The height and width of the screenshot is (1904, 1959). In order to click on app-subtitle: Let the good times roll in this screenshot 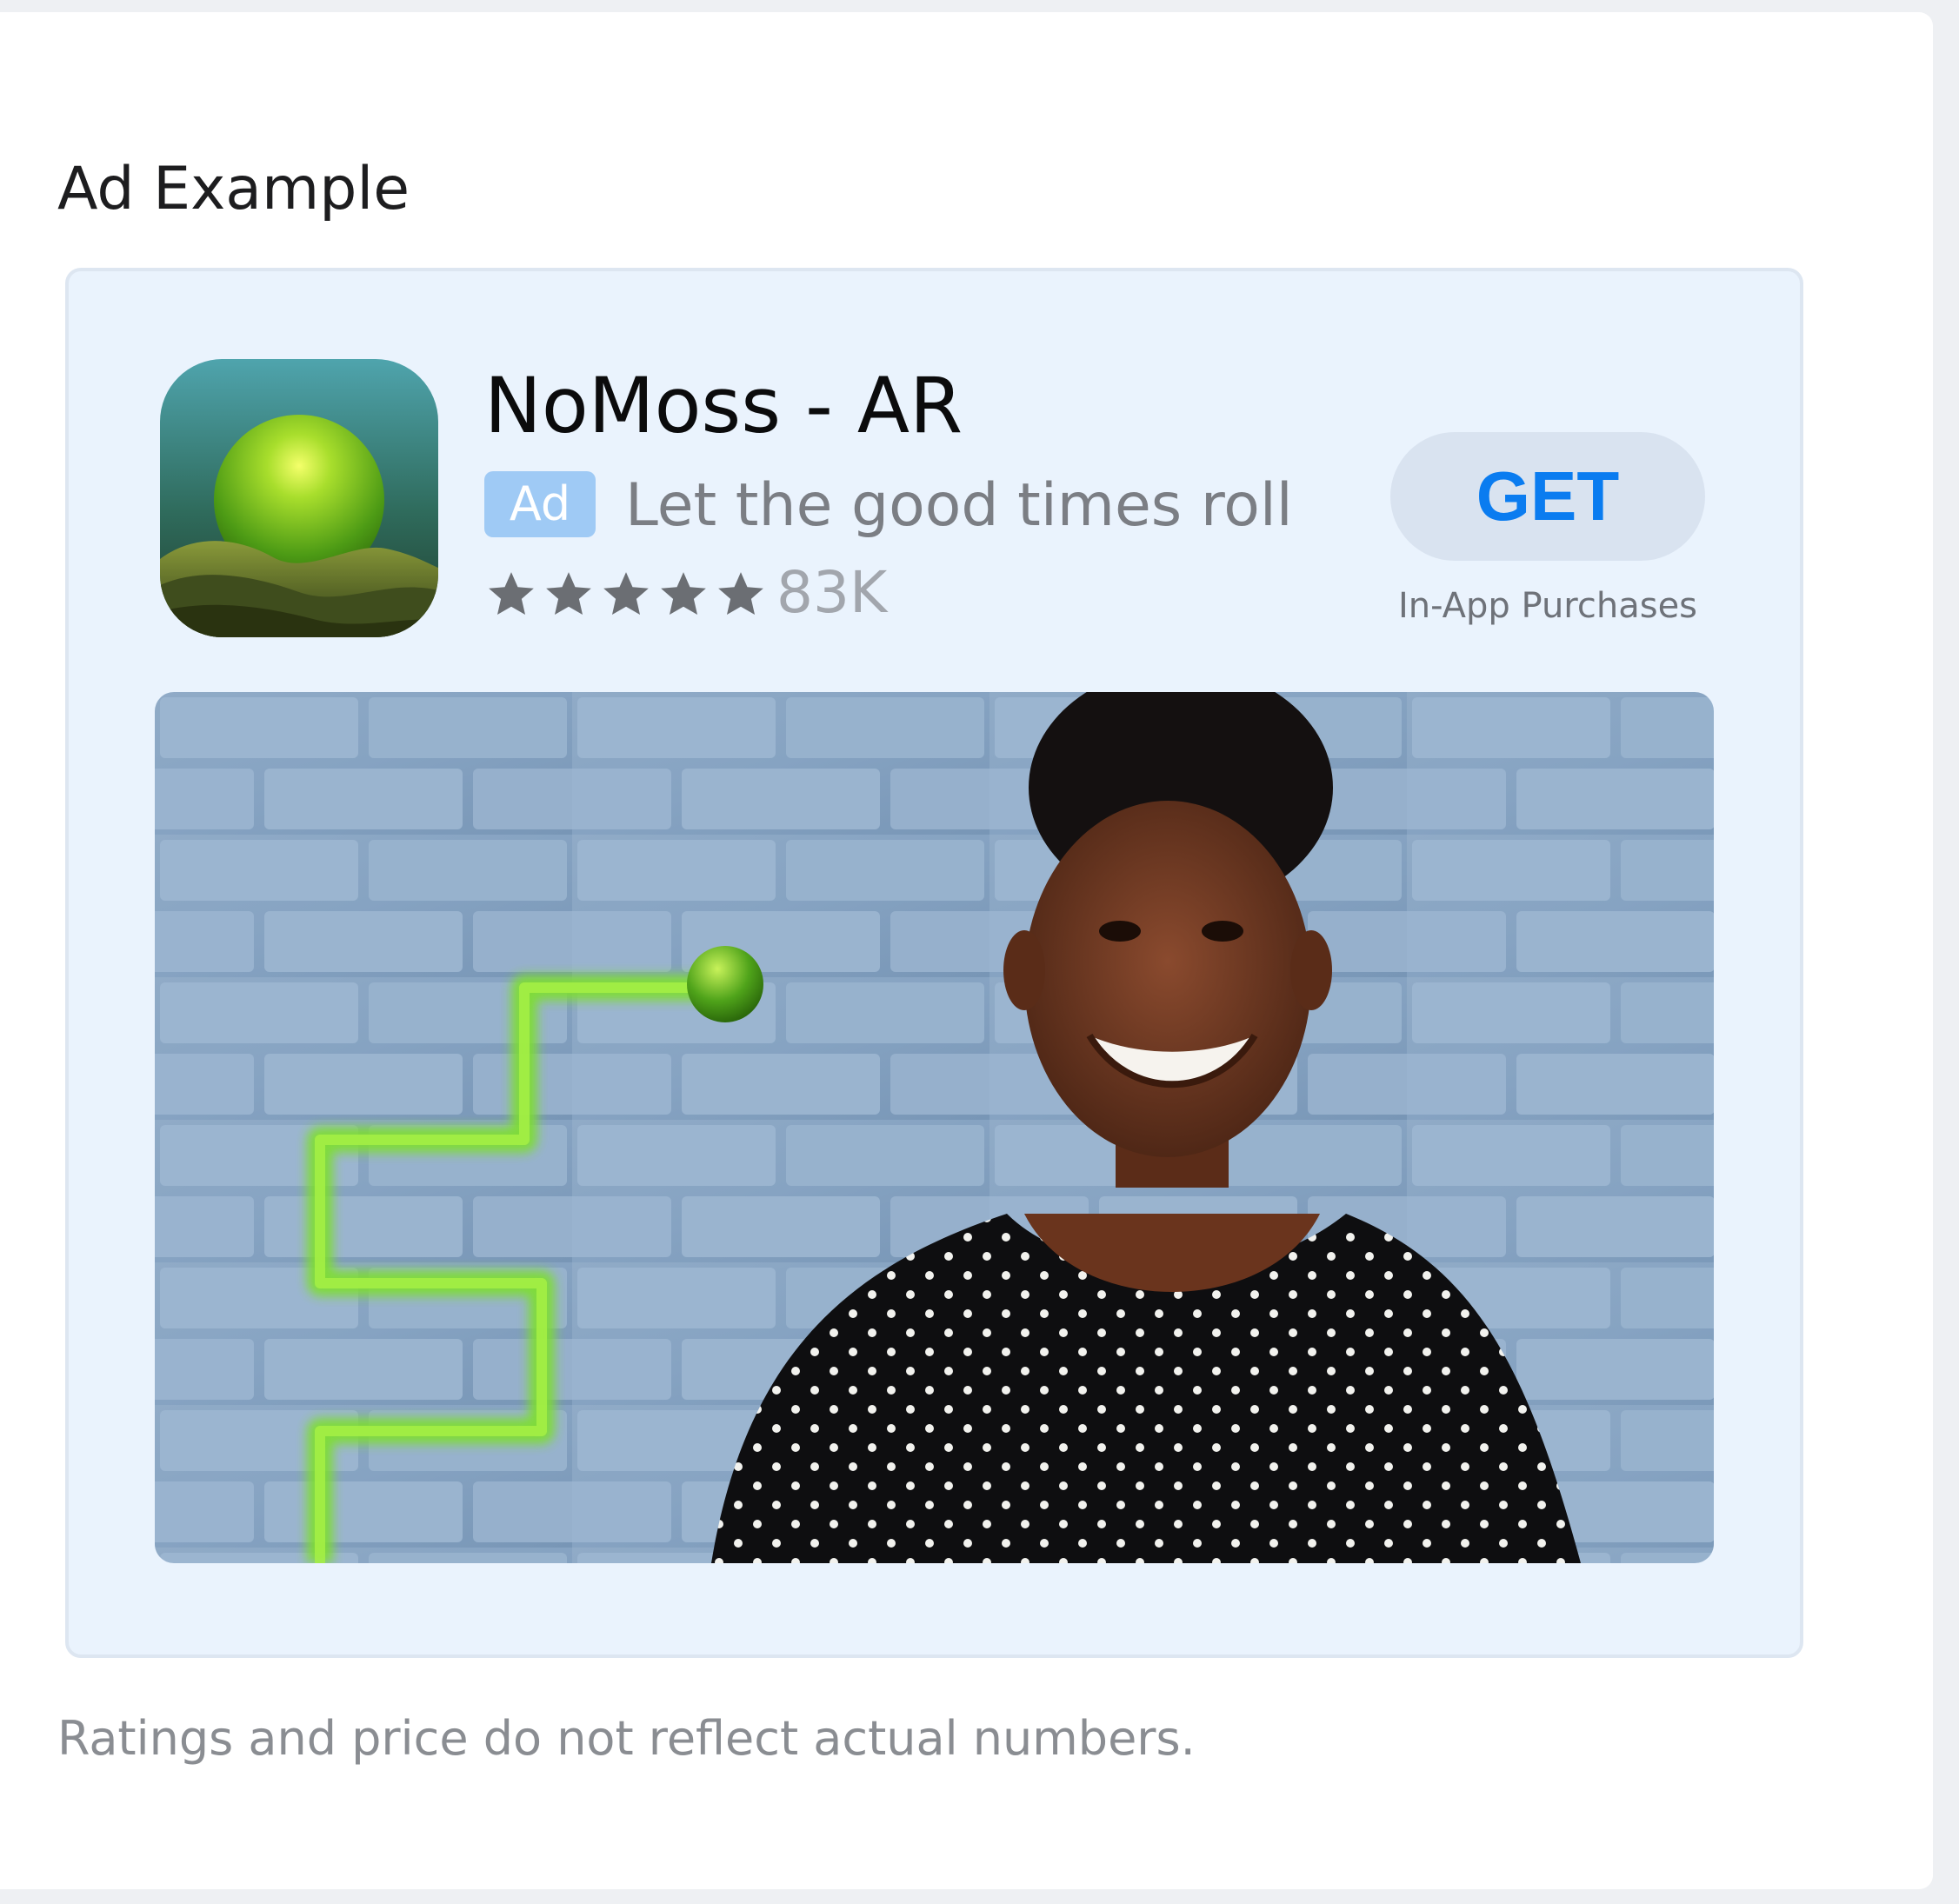, I will do `click(959, 505)`.